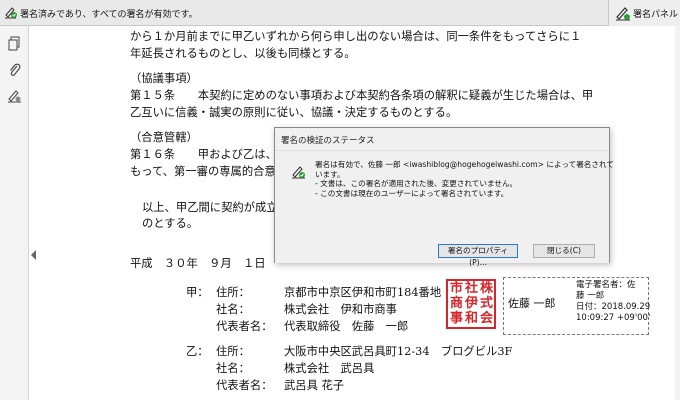 Image resolution: width=680 pixels, height=400 pixels. I want to click on doc-line: もって、第一審の専属的合意, so click(203, 171).